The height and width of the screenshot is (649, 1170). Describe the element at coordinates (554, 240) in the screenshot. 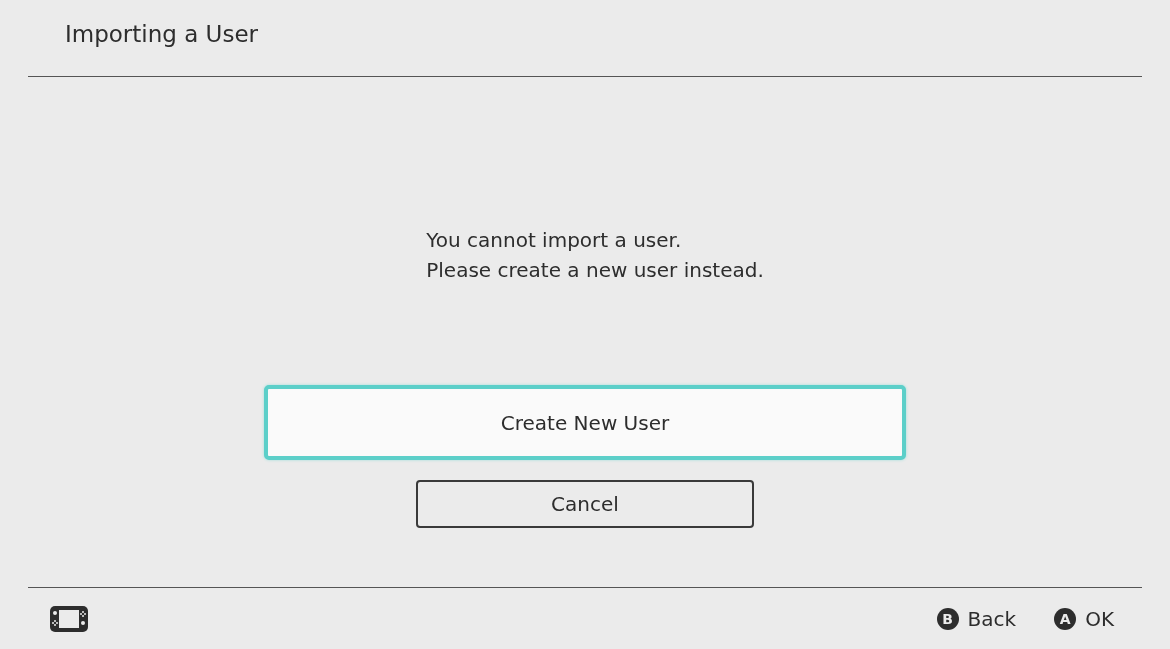

I see `message-text: You cannot import a user.` at that location.